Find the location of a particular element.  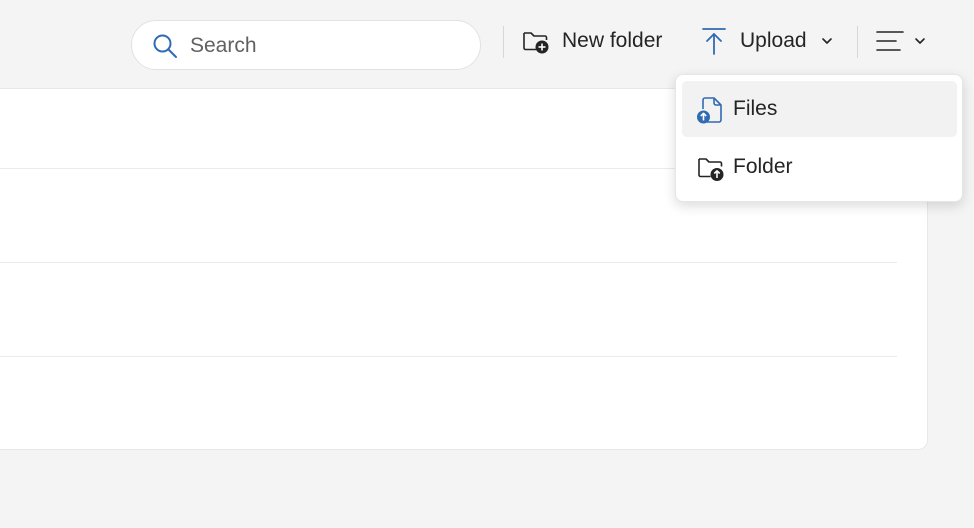

upload-label: Upload is located at coordinates (773, 40).